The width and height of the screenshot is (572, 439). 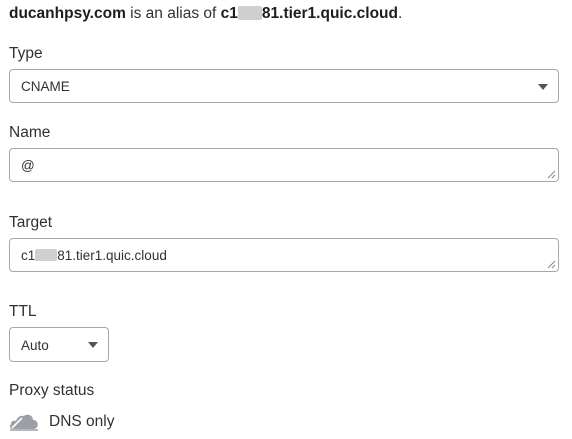 I want to click on ttl-select-value: Auto, so click(x=35, y=345).